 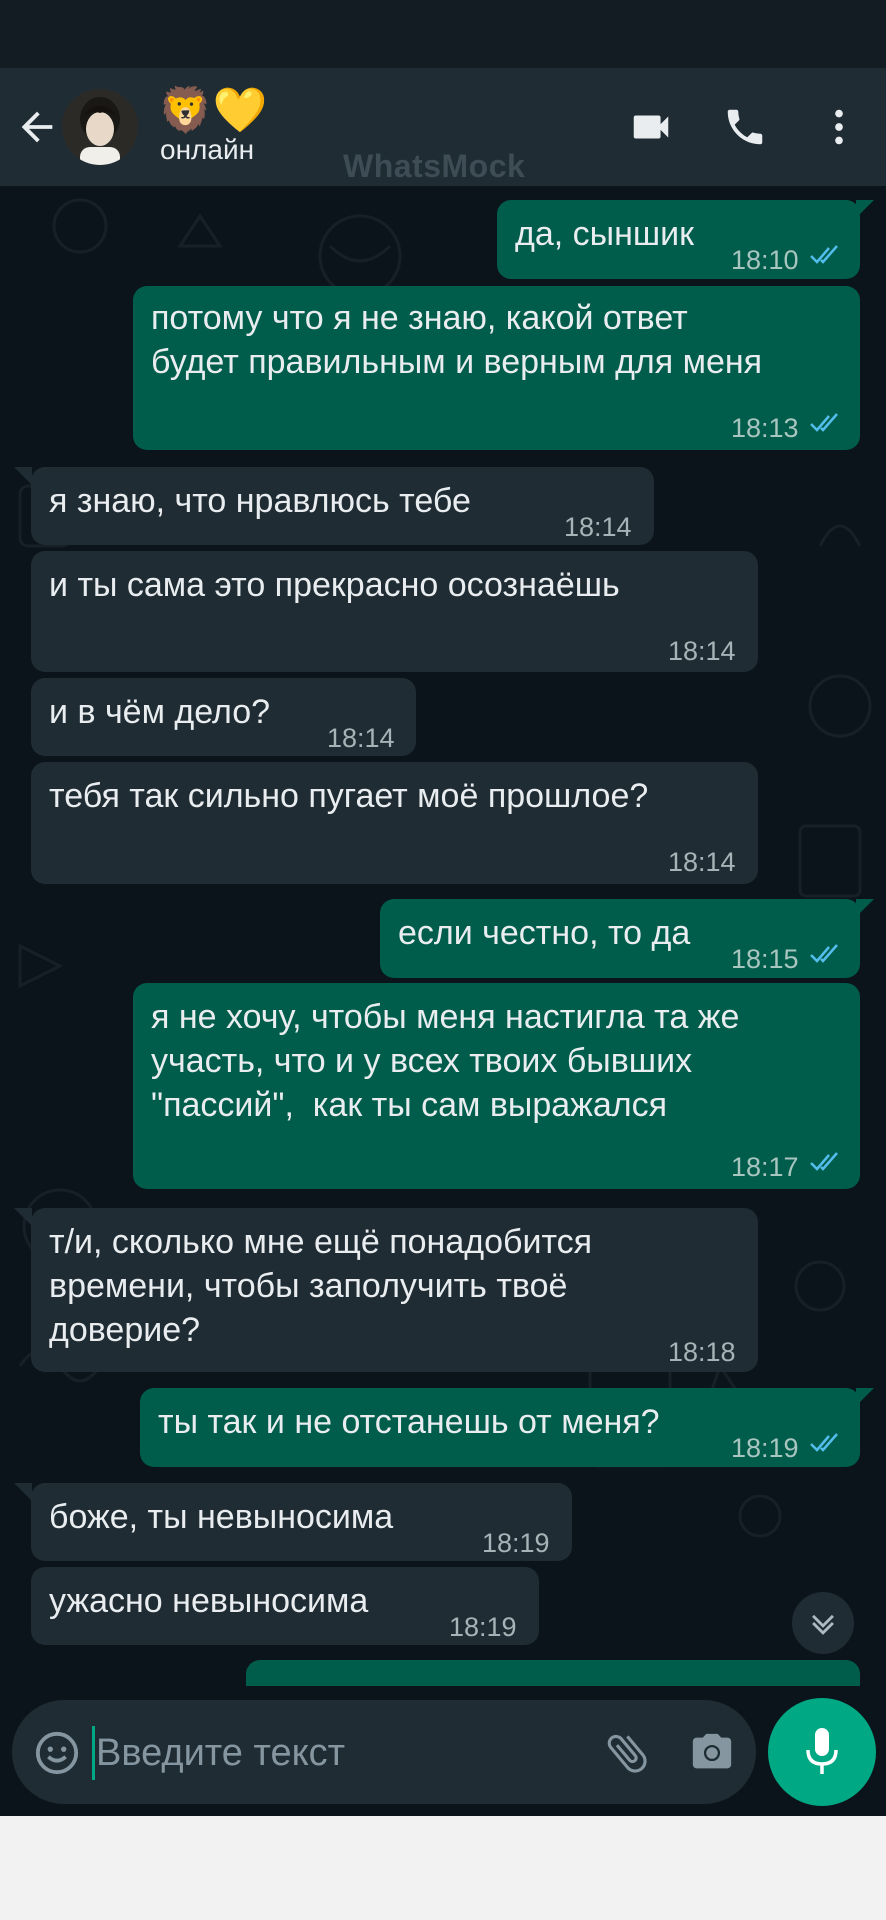 I want to click on message-text: я знаю, что нравлюсь тебе, so click(x=260, y=501).